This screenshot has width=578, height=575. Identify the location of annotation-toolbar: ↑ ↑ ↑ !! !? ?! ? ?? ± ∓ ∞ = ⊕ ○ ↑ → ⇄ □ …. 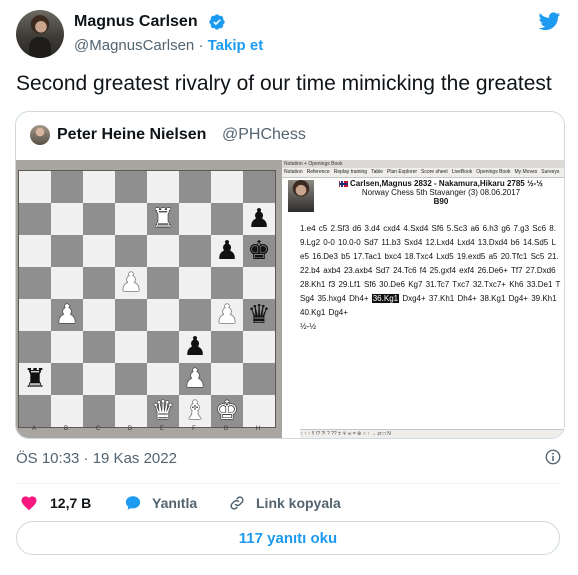
(432, 433).